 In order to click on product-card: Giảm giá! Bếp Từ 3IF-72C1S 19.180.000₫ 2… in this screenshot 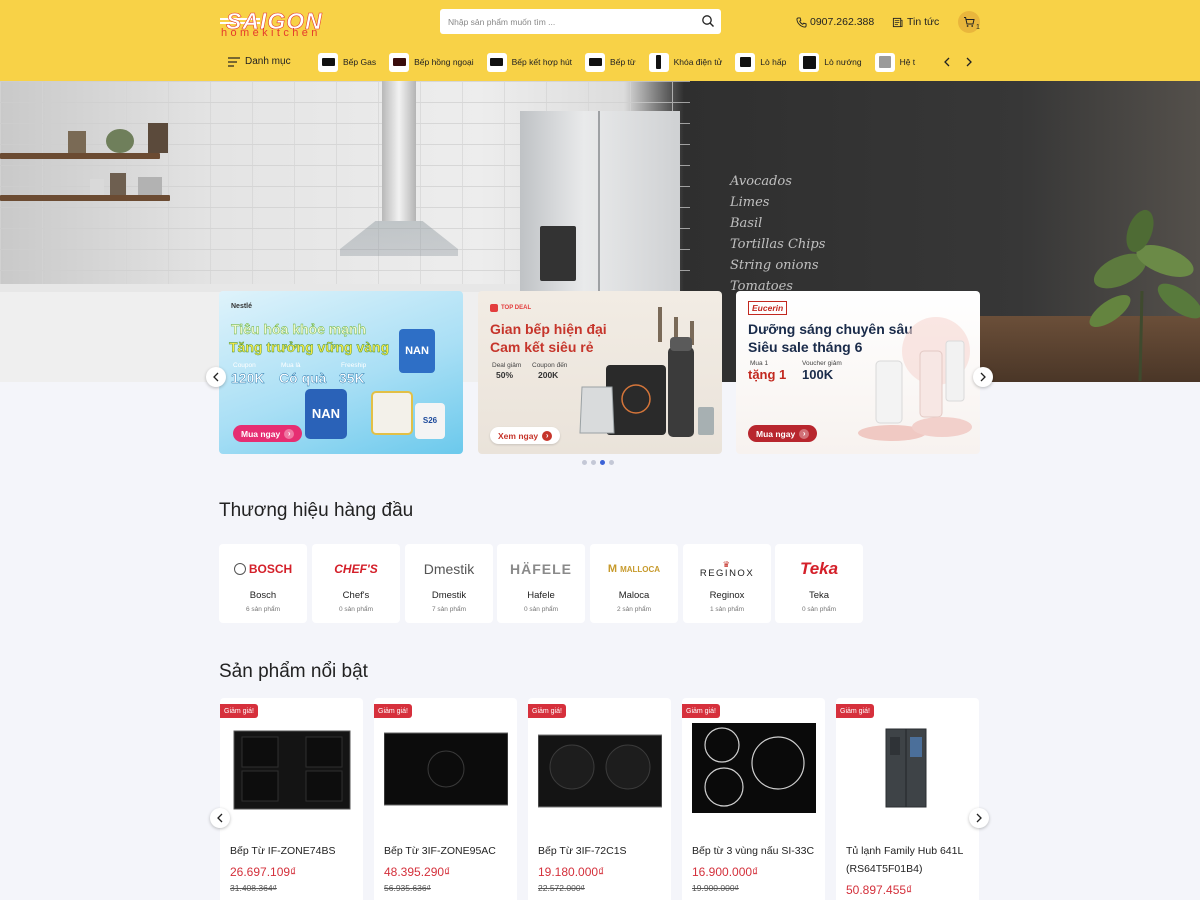, I will do `click(599, 799)`.